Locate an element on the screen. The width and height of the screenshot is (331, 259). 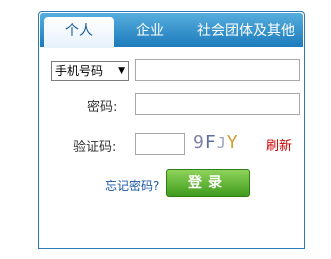
login-button: 登录 is located at coordinates (208, 183).